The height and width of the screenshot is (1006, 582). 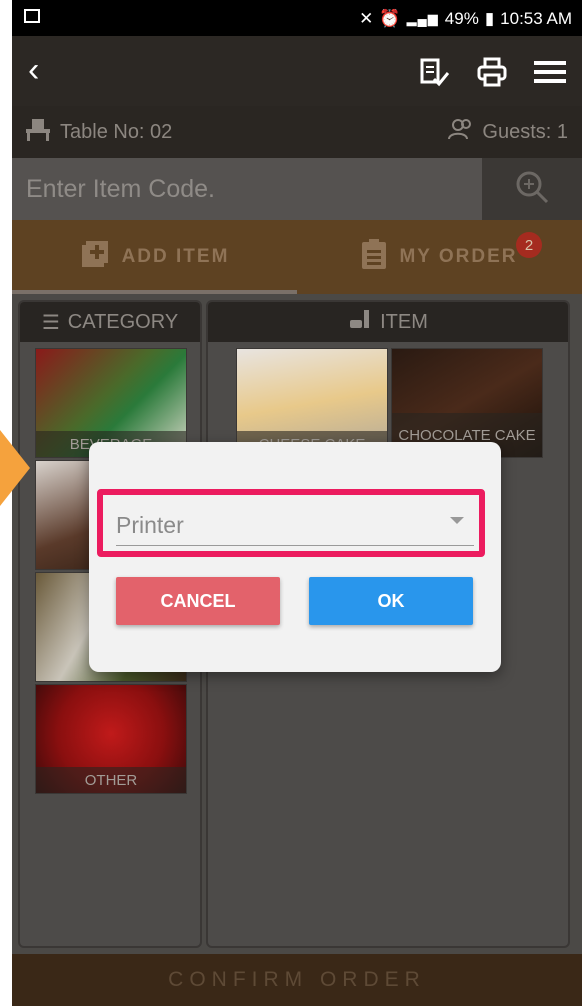 I want to click on category-tile: OTHER, so click(x=111, y=739).